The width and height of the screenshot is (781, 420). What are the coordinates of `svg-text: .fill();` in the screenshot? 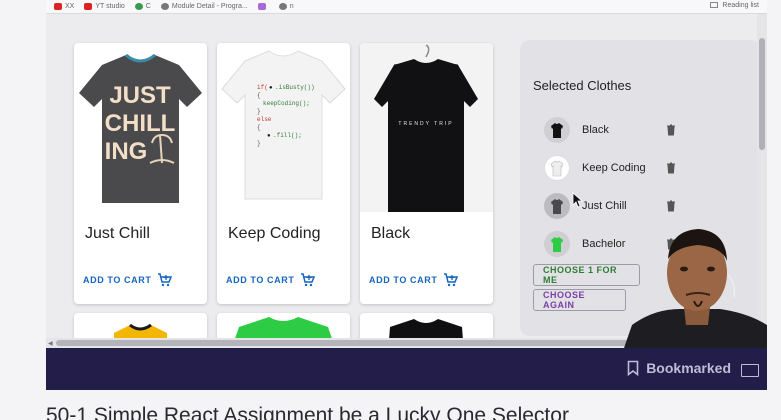 It's located at (287, 135).